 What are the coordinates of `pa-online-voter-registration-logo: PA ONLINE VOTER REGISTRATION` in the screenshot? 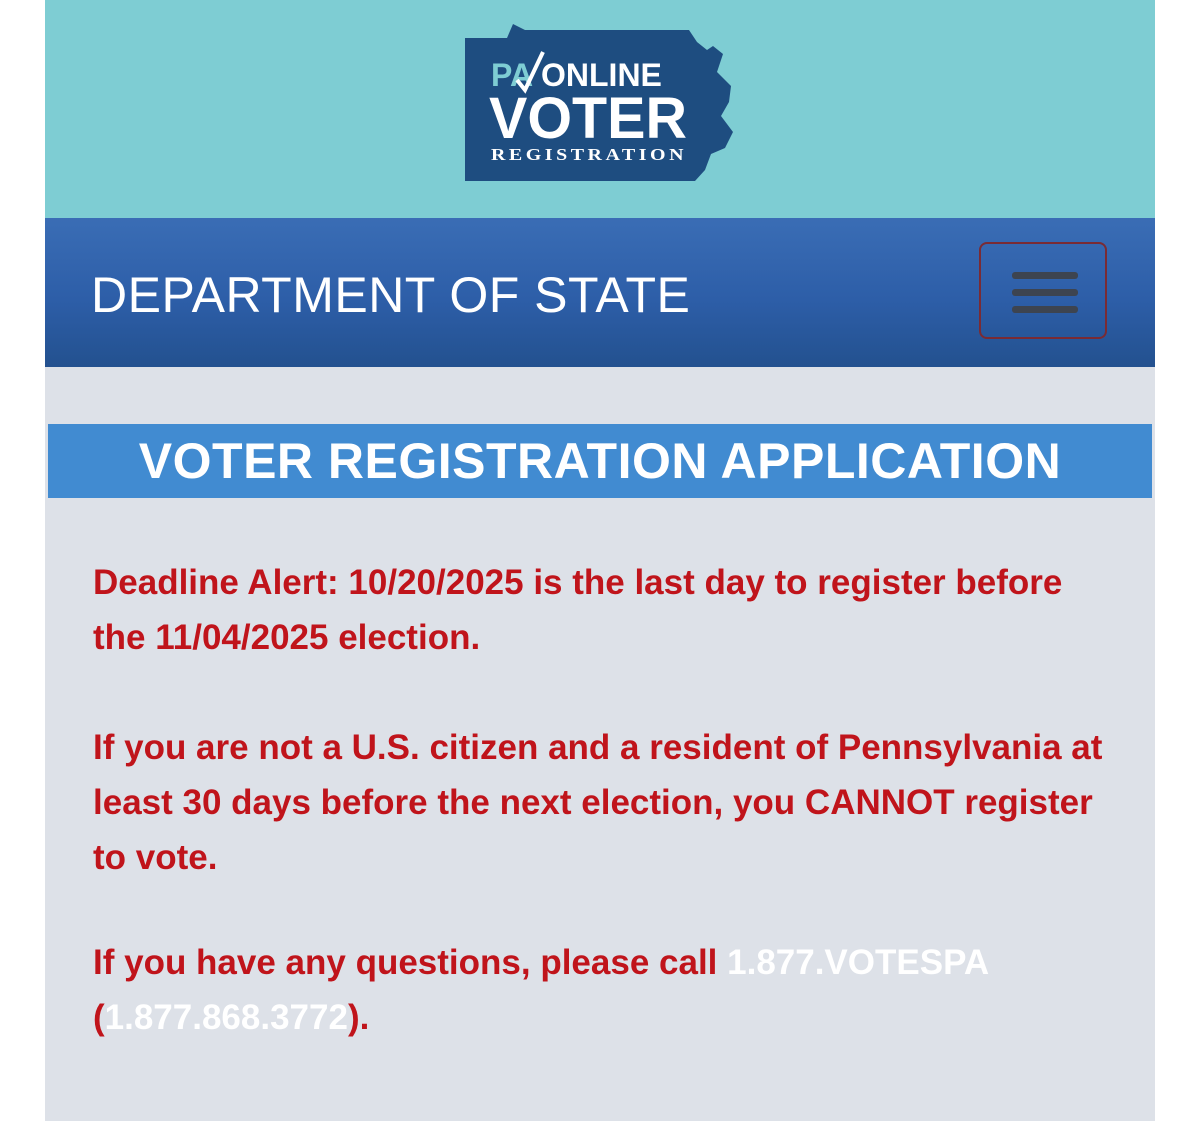 It's located at (601, 102).